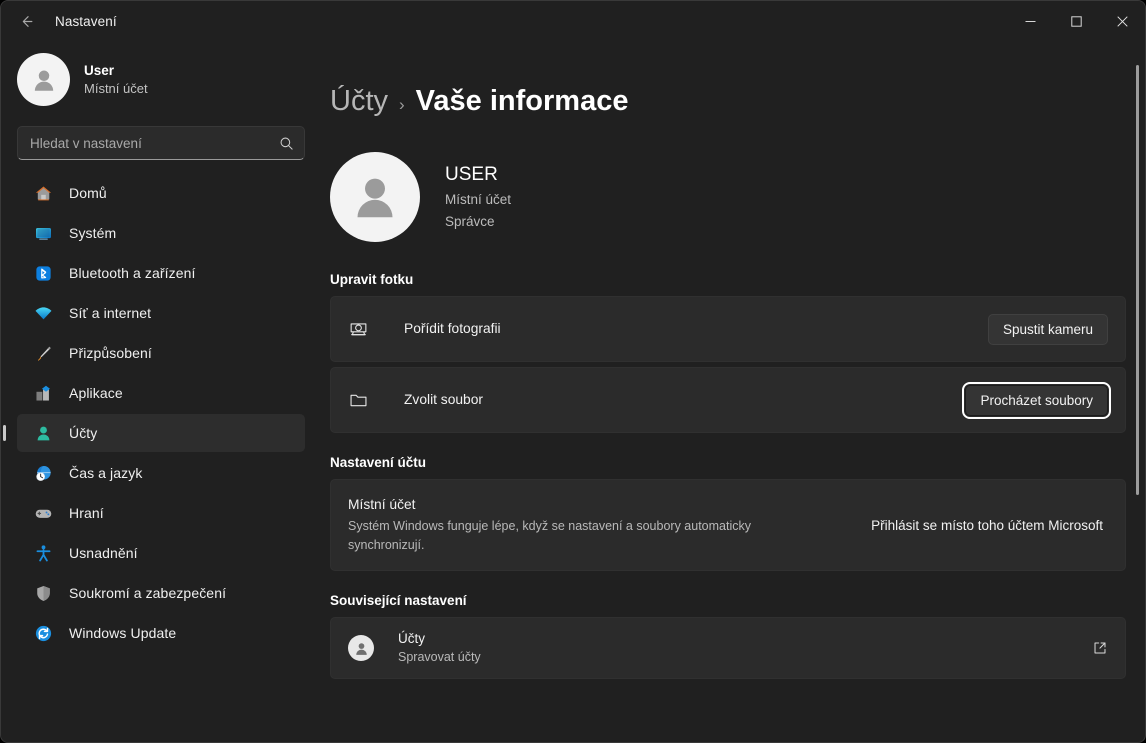 Image resolution: width=1146 pixels, height=743 pixels. I want to click on section-heading: Související nastavení, so click(398, 600).